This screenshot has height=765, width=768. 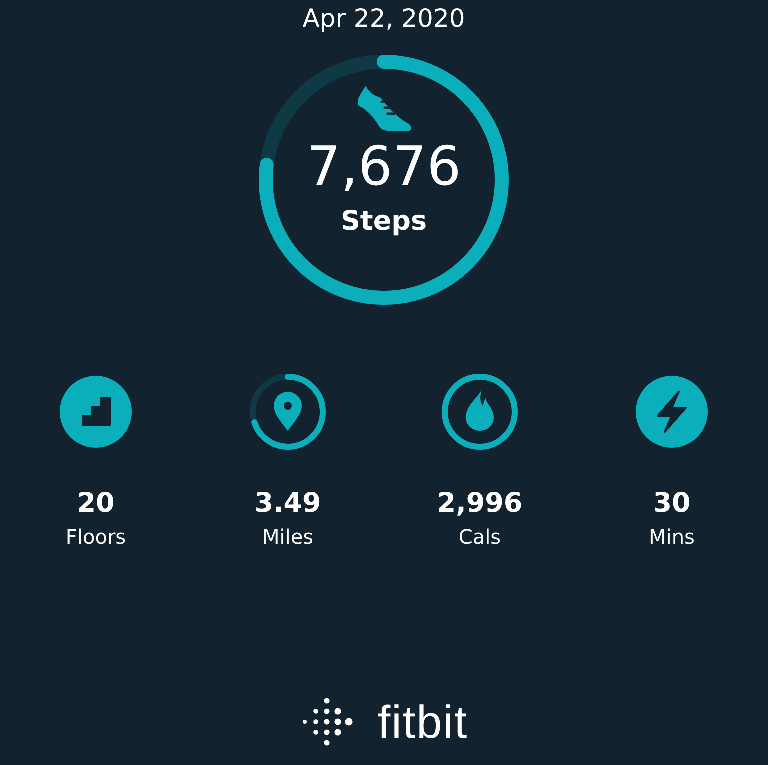 I want to click on stat-value: 20, so click(x=96, y=503).